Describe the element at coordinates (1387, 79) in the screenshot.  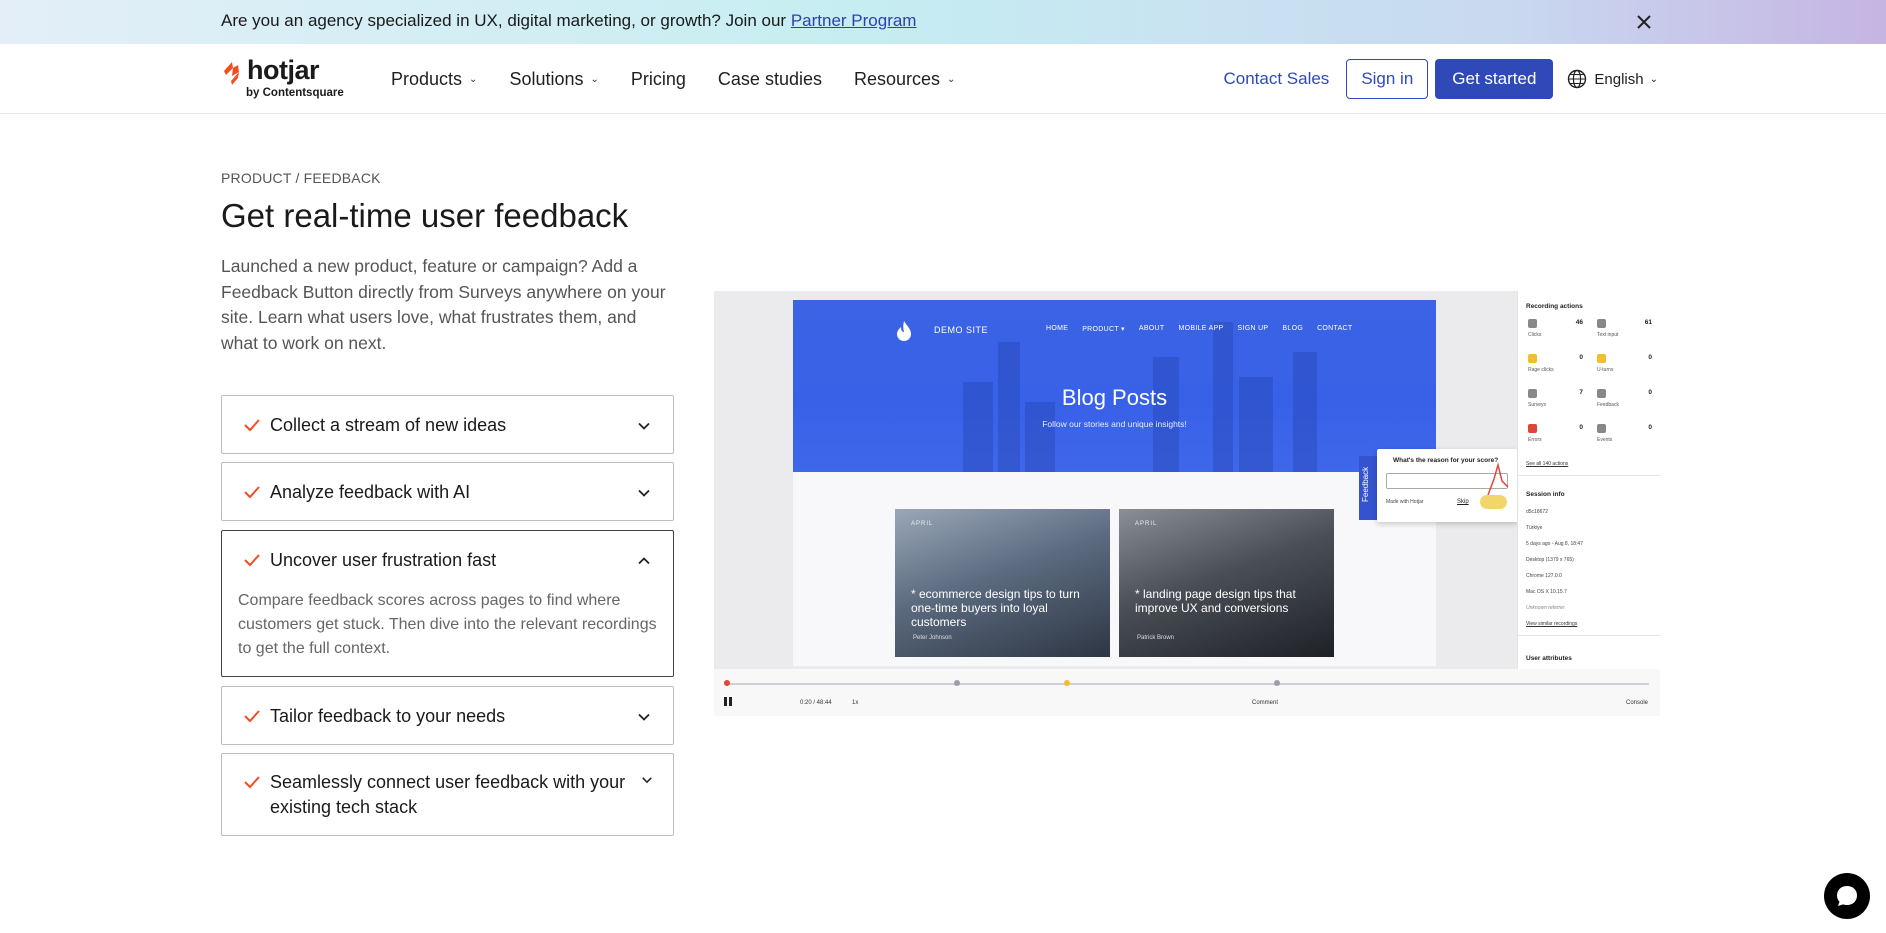
I see `sign-in-button: Sign in` at that location.